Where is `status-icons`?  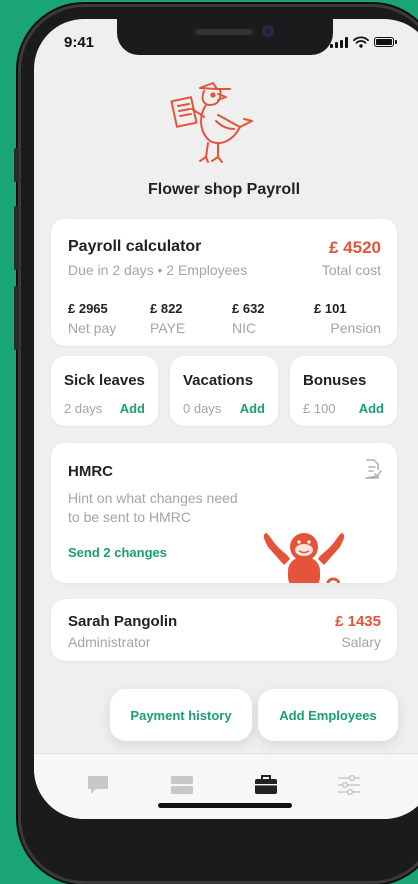 status-icons is located at coordinates (363, 42).